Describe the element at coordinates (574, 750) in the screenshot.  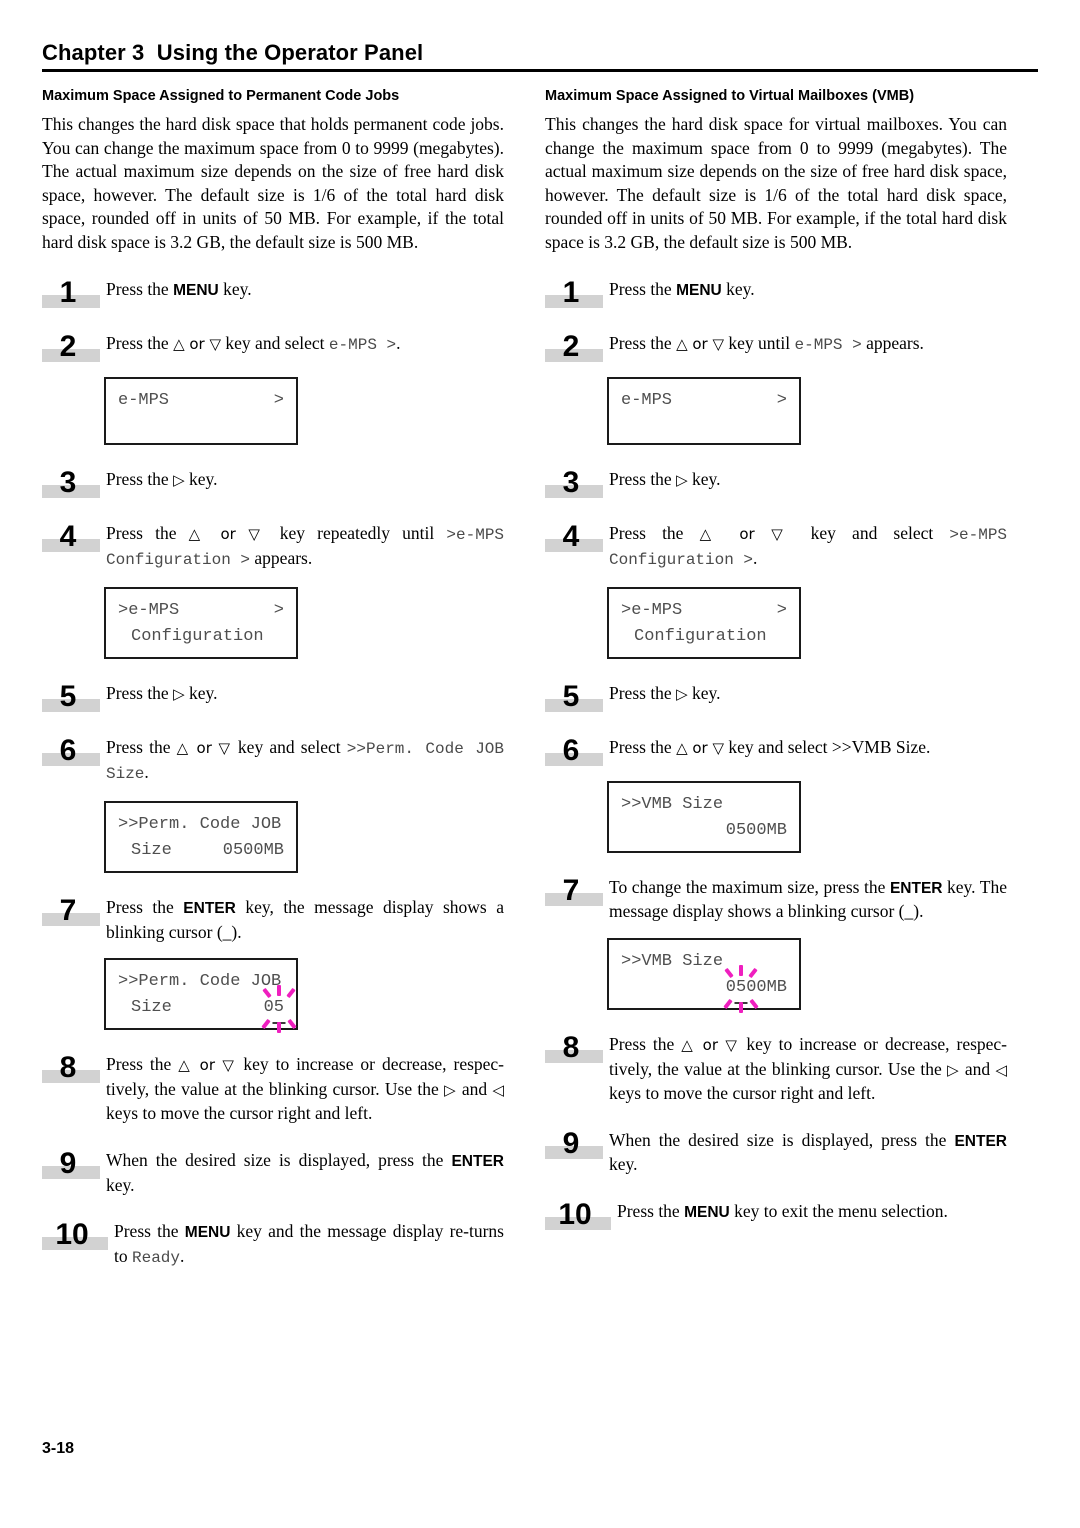
I see `step-number-marker: 6` at that location.